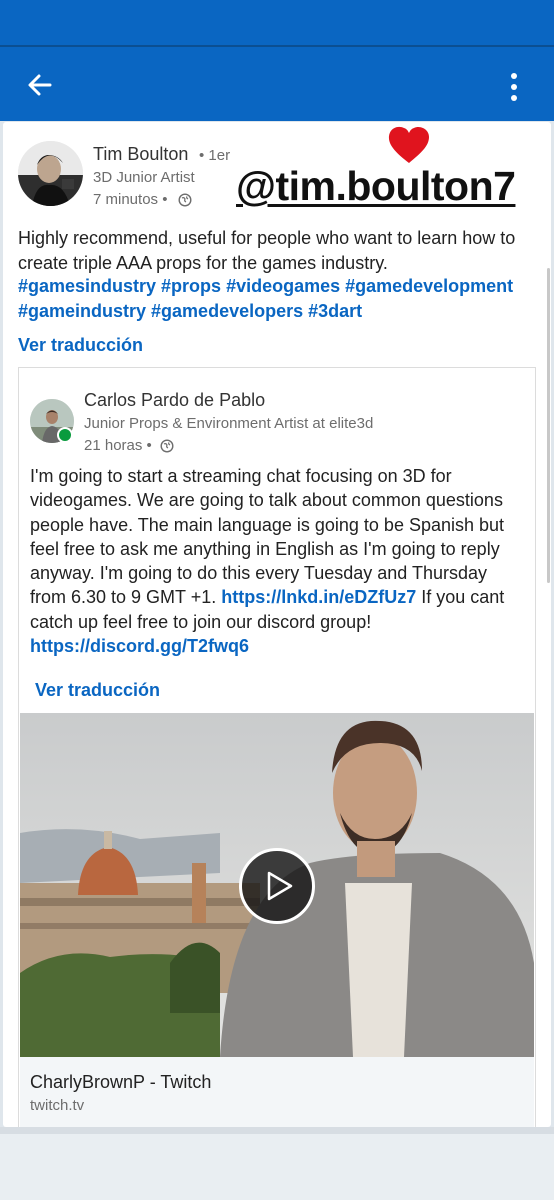 The image size is (554, 1200). I want to click on back-button, so click(40, 85).